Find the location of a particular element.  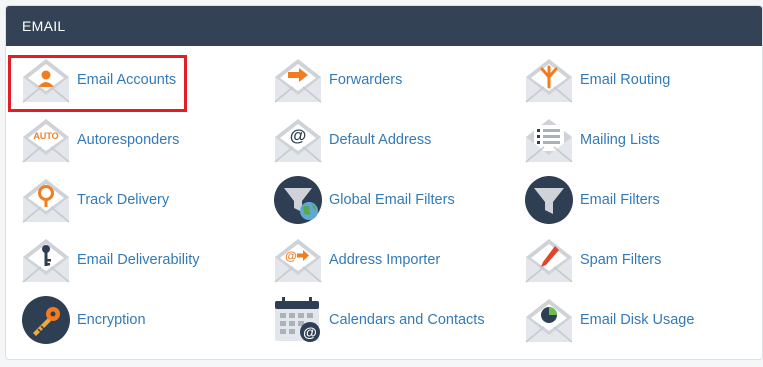

highlight-box is located at coordinates (97, 83).